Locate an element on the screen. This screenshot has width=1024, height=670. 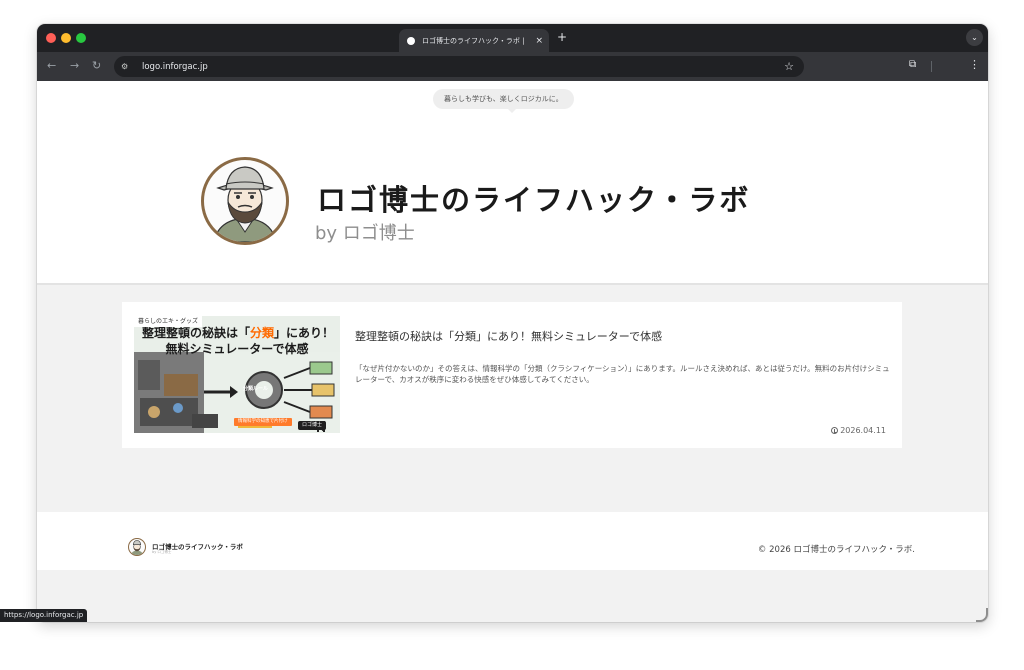
copyright-text: © 2026 ロゴ博士のライフハック・ラボ. is located at coordinates (836, 550).